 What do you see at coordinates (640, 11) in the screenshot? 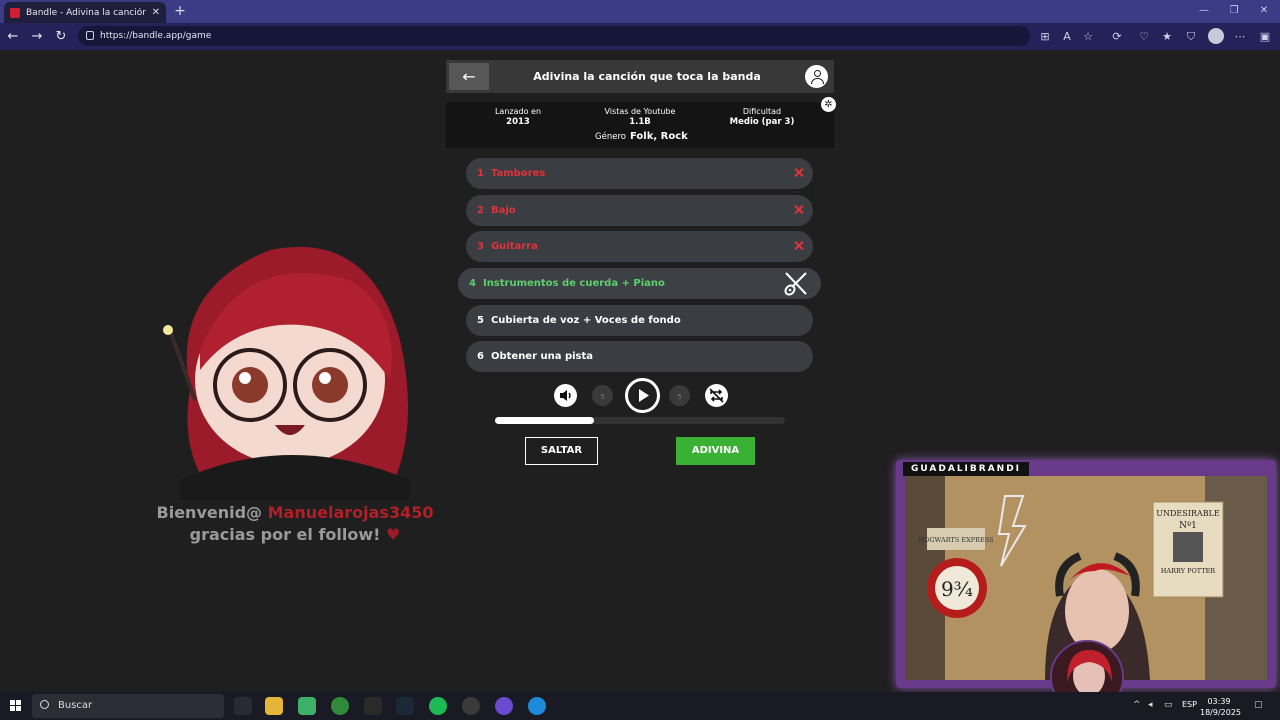
I see `browser-tab-strip` at bounding box center [640, 11].